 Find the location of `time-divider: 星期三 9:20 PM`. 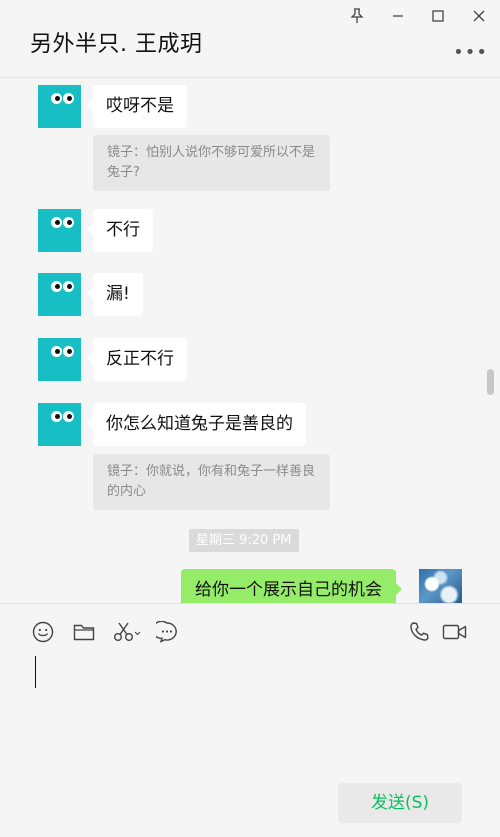

time-divider: 星期三 9:20 PM is located at coordinates (244, 540).